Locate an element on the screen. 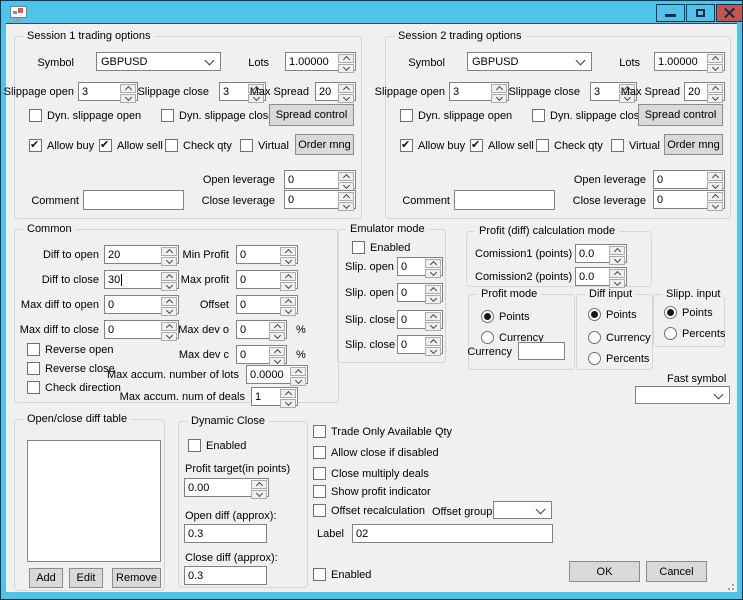  resize-grip is located at coordinates (729, 585).